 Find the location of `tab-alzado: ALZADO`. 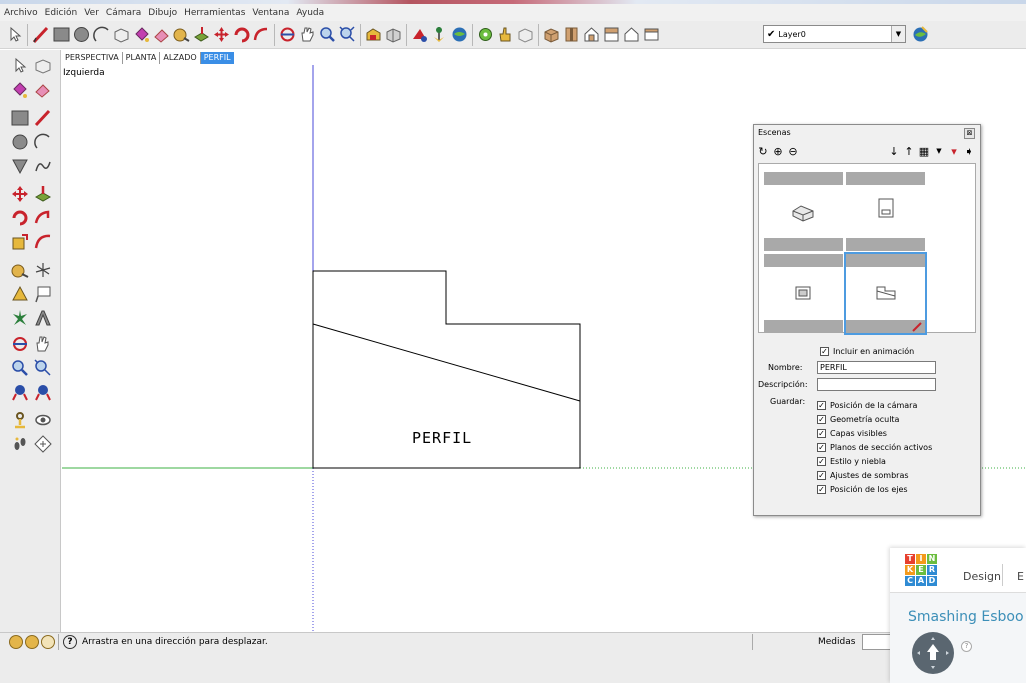

tab-alzado: ALZADO is located at coordinates (180, 58).